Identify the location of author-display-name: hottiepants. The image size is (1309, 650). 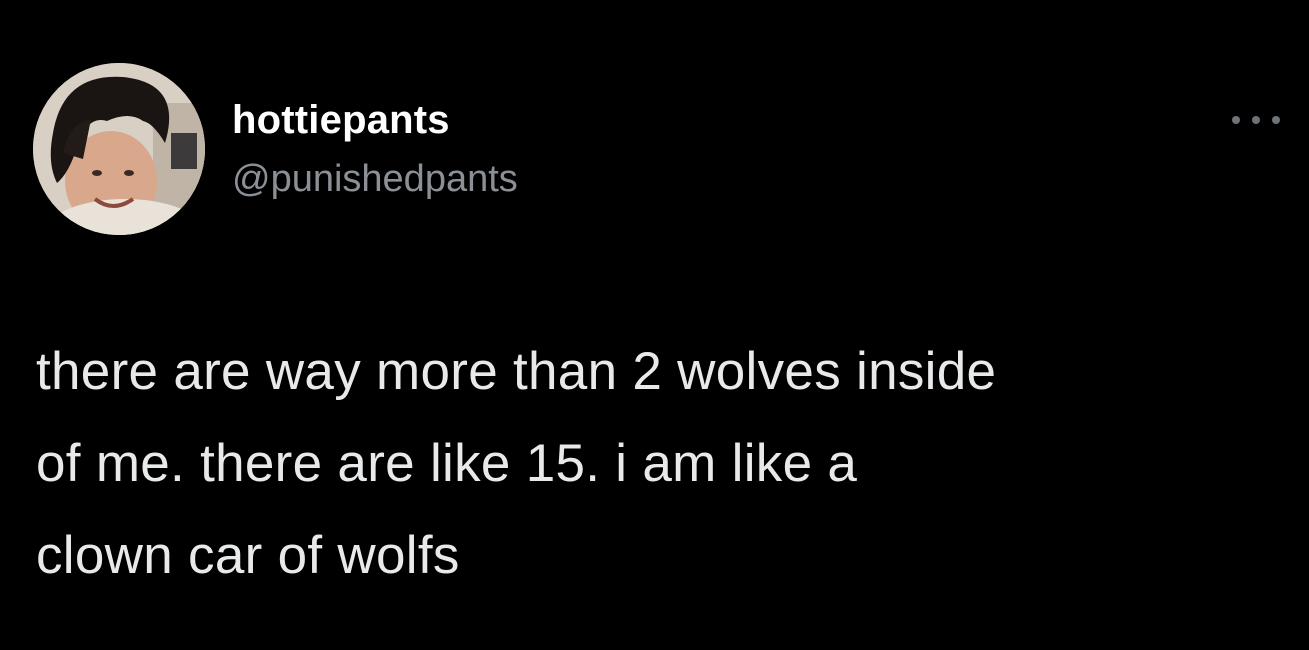
(341, 120).